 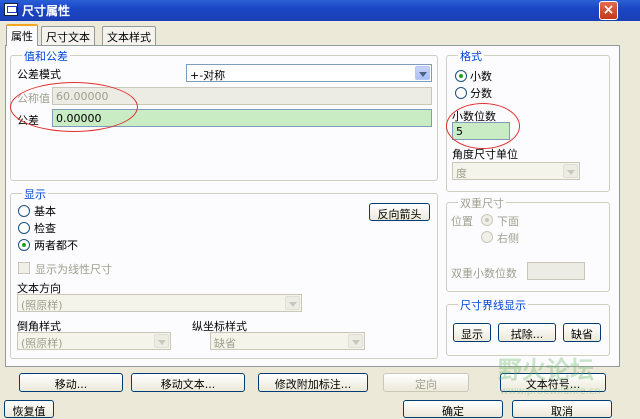 What do you see at coordinates (309, 73) in the screenshot?
I see `tolerance-mode-select: +-对称` at bounding box center [309, 73].